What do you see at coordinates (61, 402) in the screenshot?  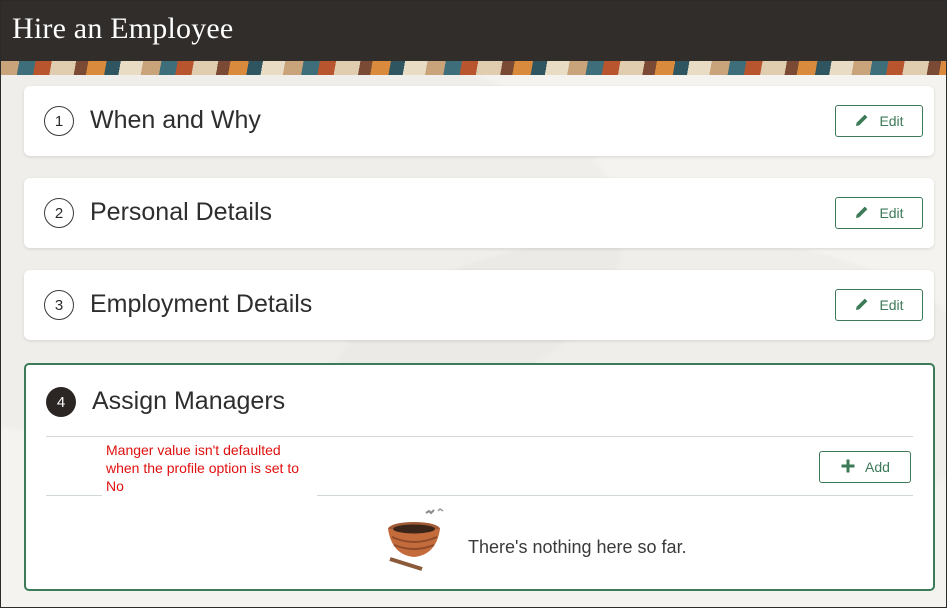 I see `step-number-active: 4` at bounding box center [61, 402].